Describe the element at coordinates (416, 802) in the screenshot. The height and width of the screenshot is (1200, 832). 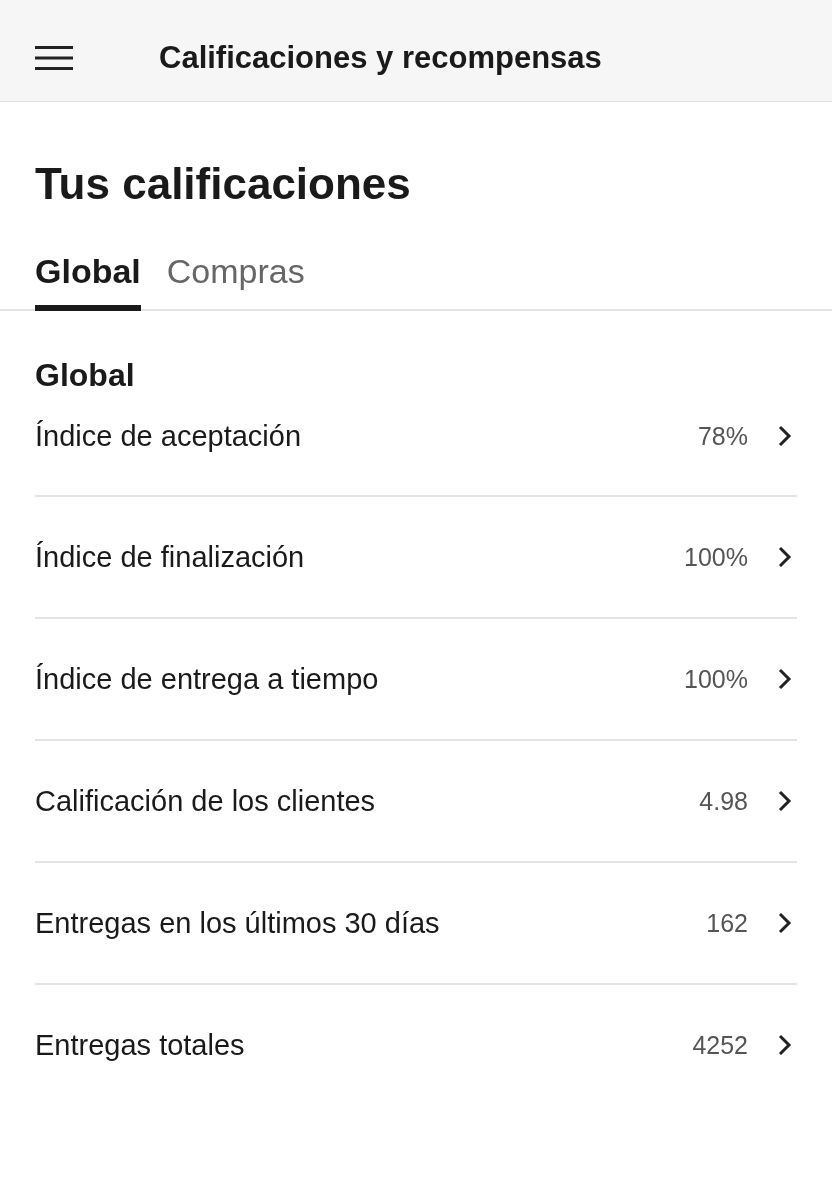
I see `rating-row: Calificación de los clientes 4.98` at that location.